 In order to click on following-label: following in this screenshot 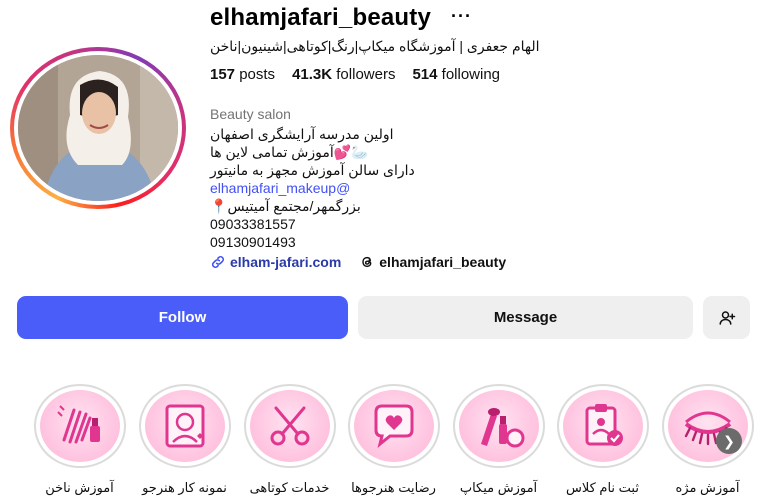, I will do `click(471, 74)`.